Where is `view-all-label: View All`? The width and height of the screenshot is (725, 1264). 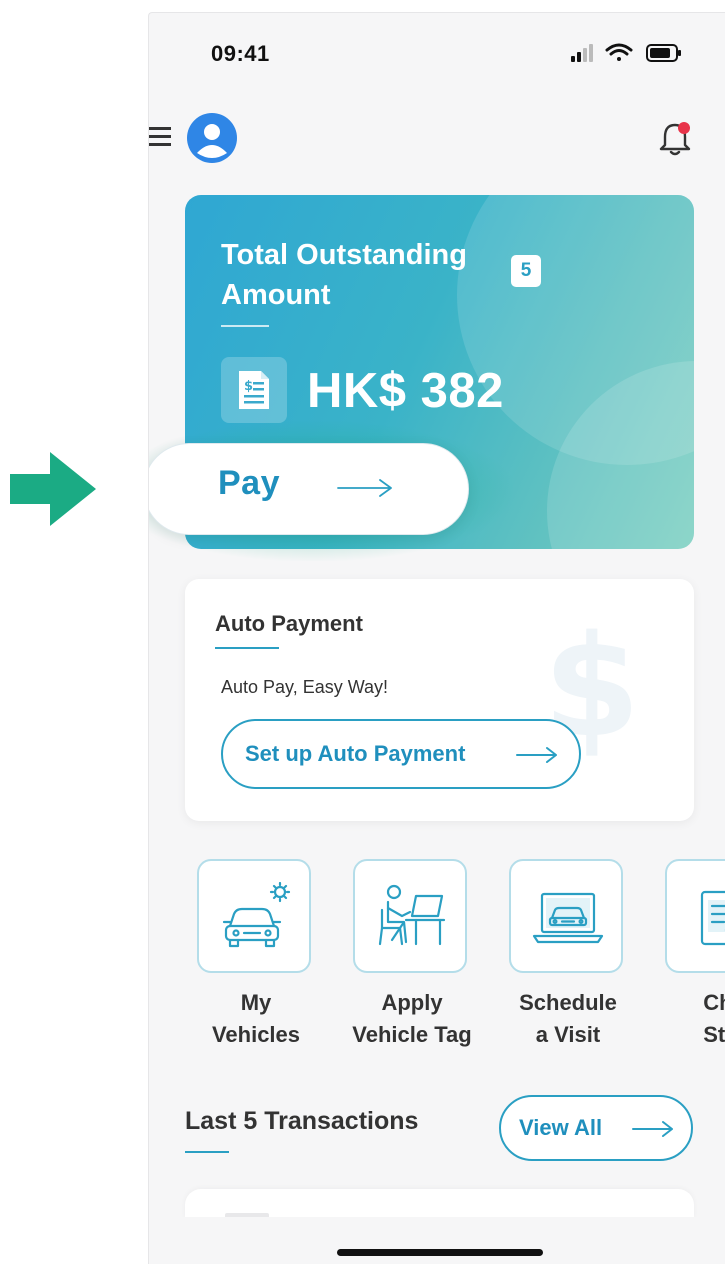 view-all-label: View All is located at coordinates (561, 1127).